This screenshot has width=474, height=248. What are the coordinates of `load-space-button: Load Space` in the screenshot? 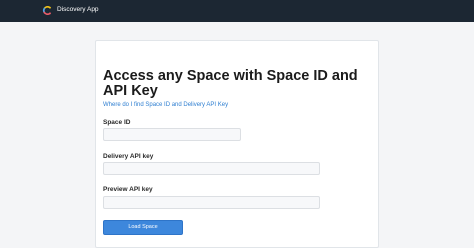 It's located at (143, 227).